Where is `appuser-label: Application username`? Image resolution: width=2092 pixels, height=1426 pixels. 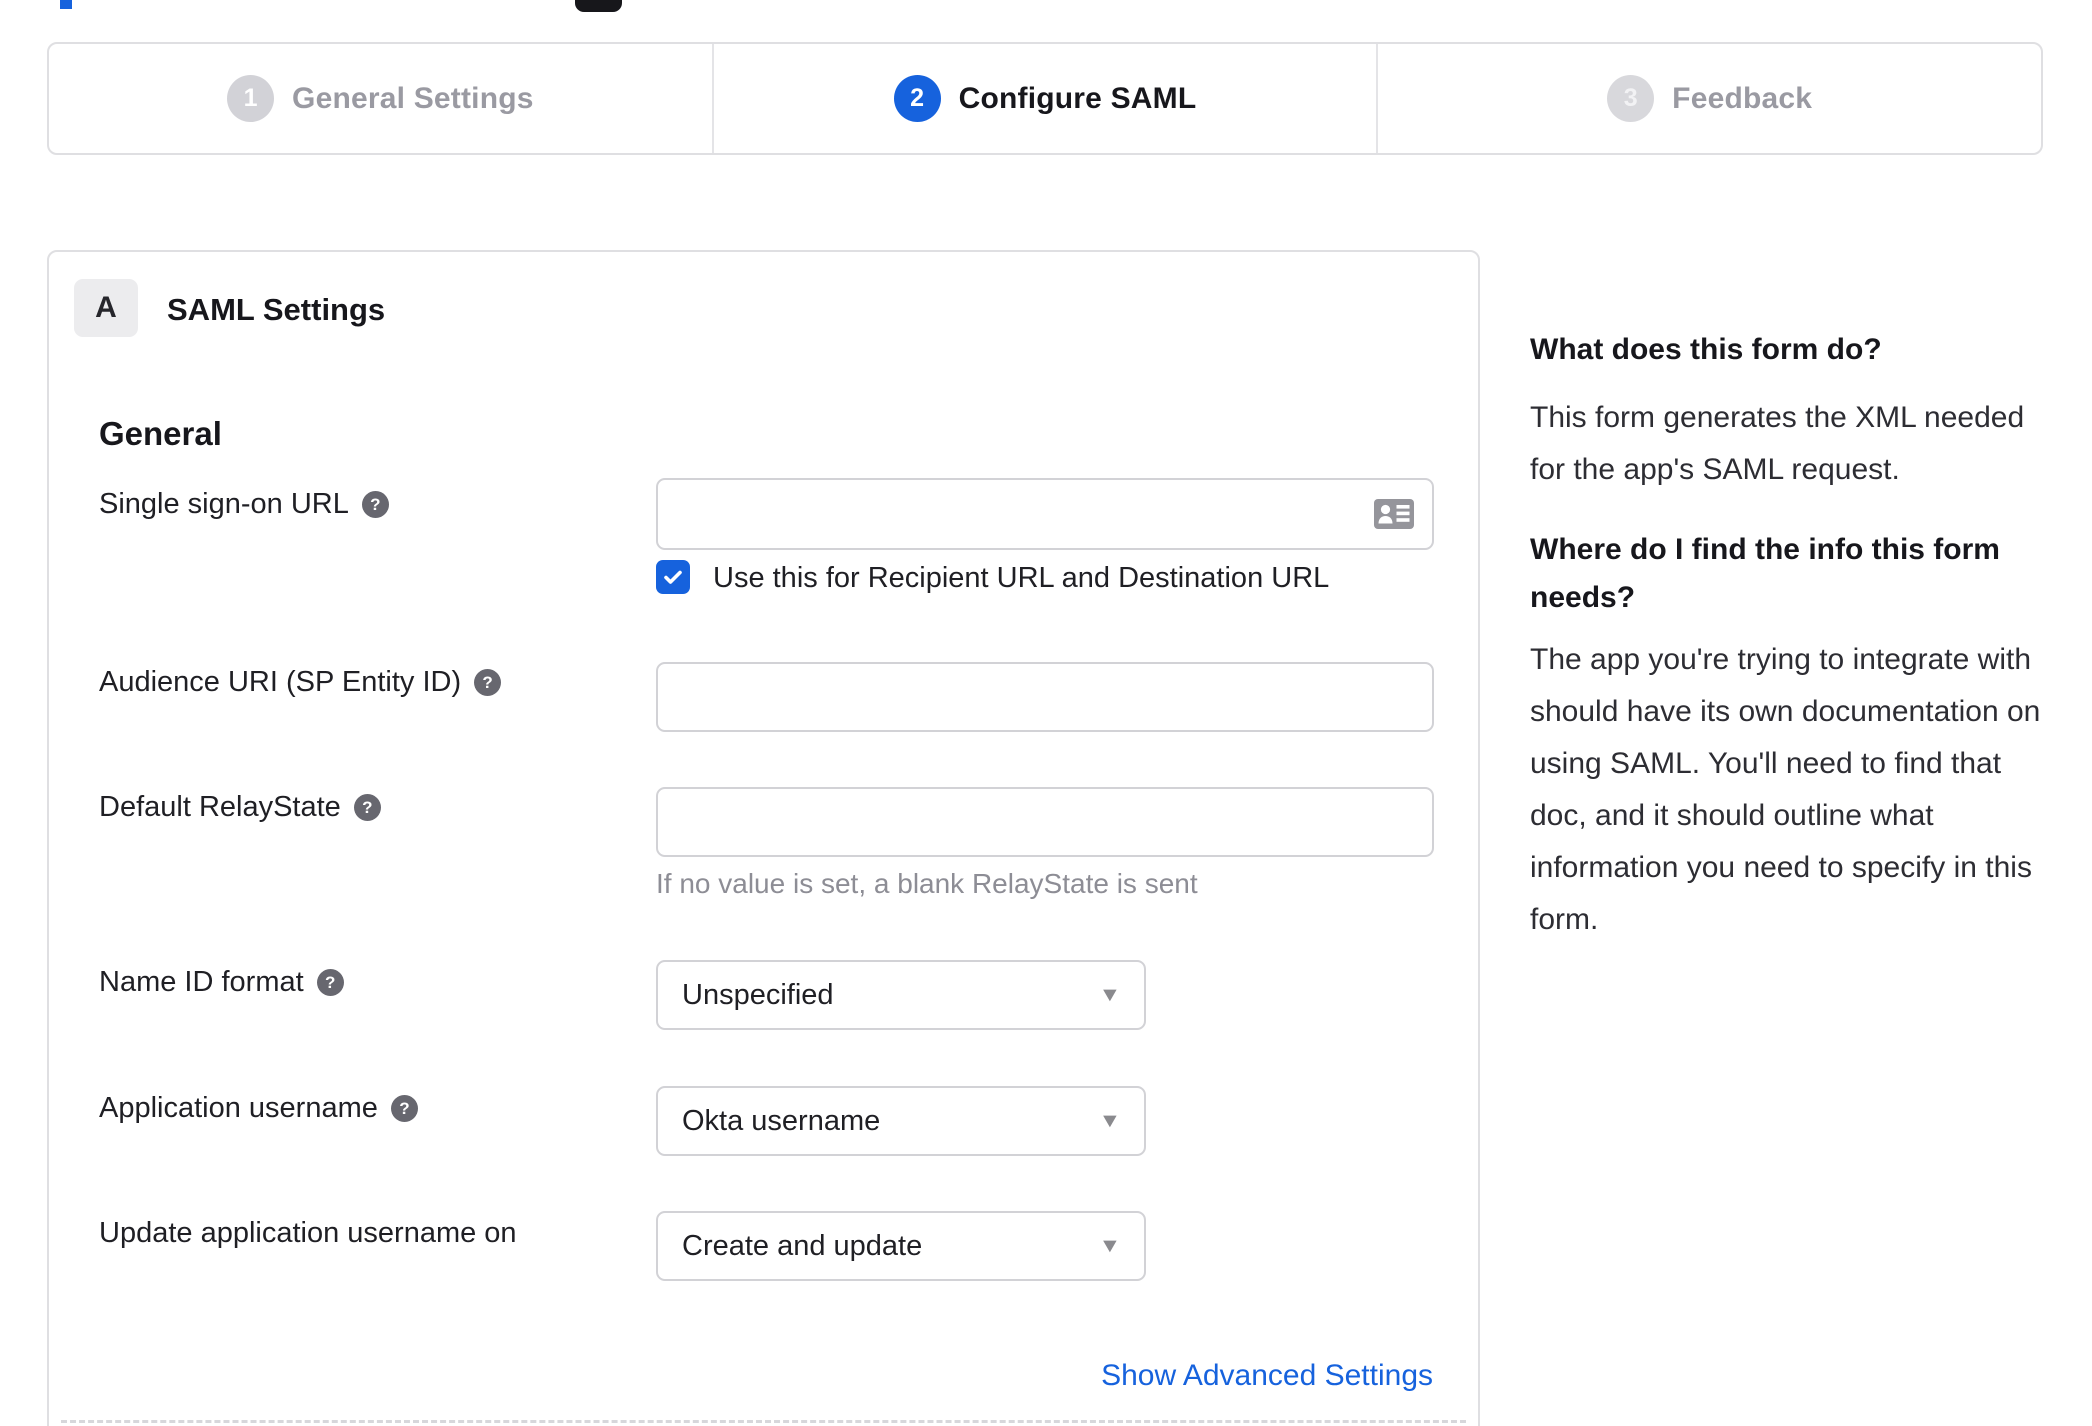
appuser-label: Application username is located at coordinates (238, 1108).